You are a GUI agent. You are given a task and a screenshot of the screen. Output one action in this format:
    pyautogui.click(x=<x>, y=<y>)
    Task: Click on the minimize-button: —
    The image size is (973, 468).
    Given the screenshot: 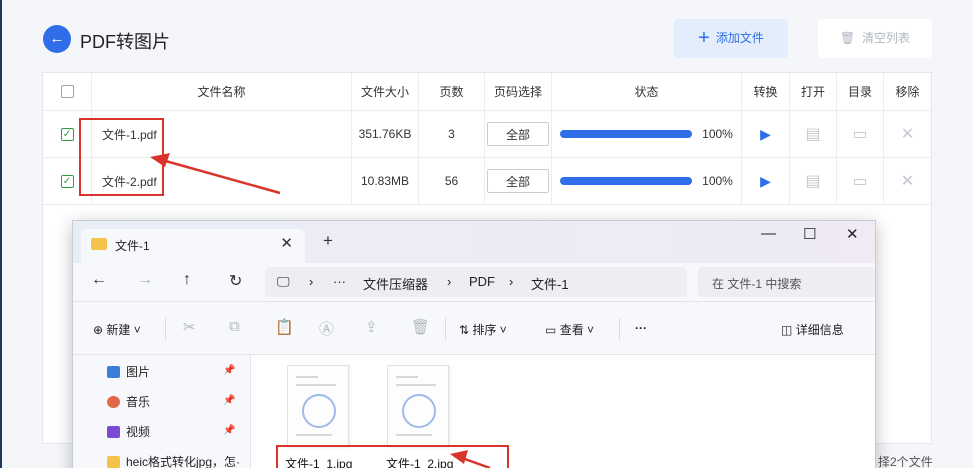 What is the action you would take?
    pyautogui.click(x=768, y=233)
    